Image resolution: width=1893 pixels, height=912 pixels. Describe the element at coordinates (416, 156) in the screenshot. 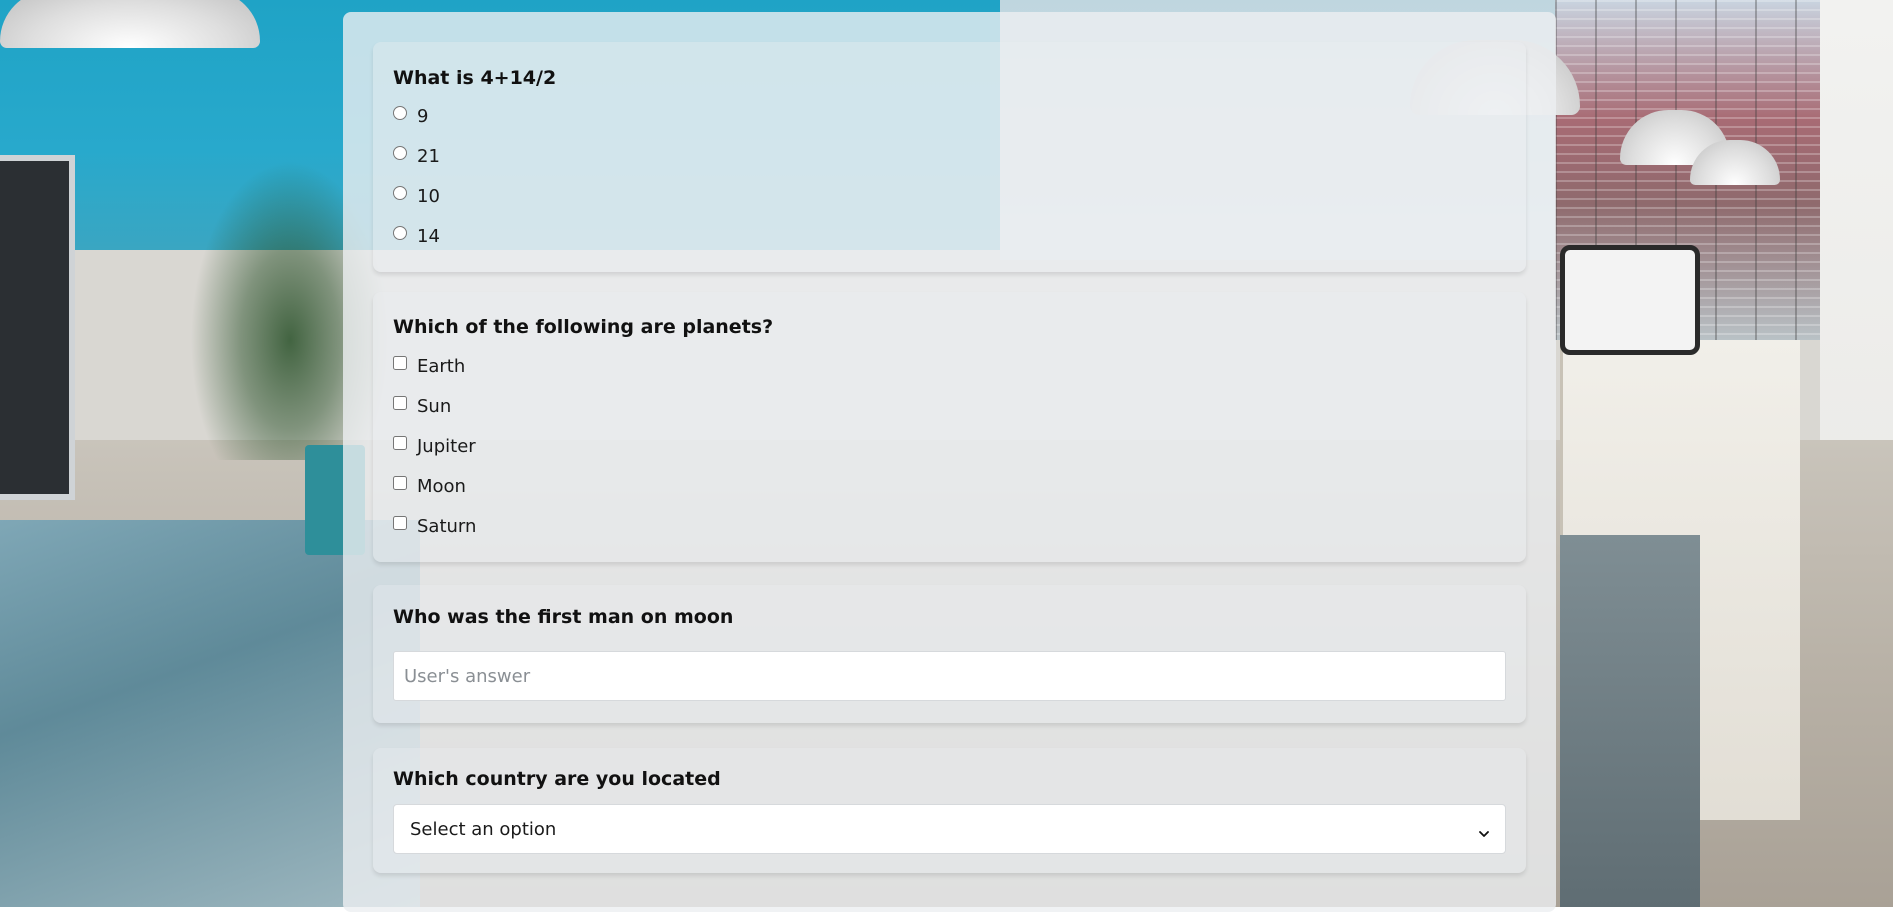

I see `radio-option: 21` at that location.